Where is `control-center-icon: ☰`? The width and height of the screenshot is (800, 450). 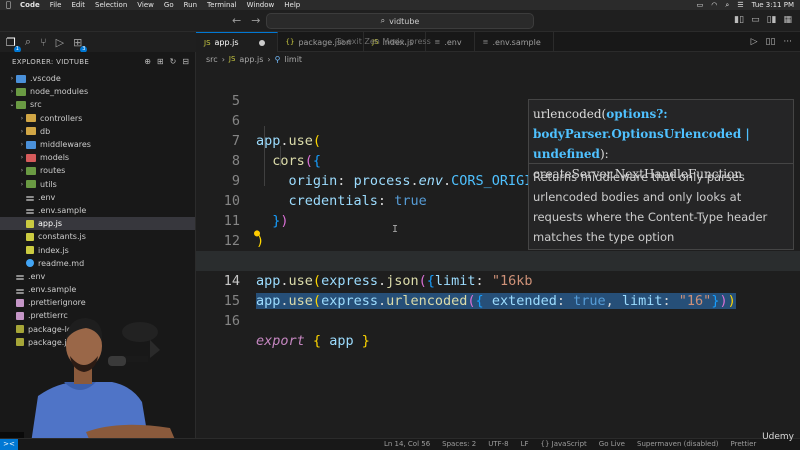
control-center-icon: ☰ is located at coordinates (740, 5).